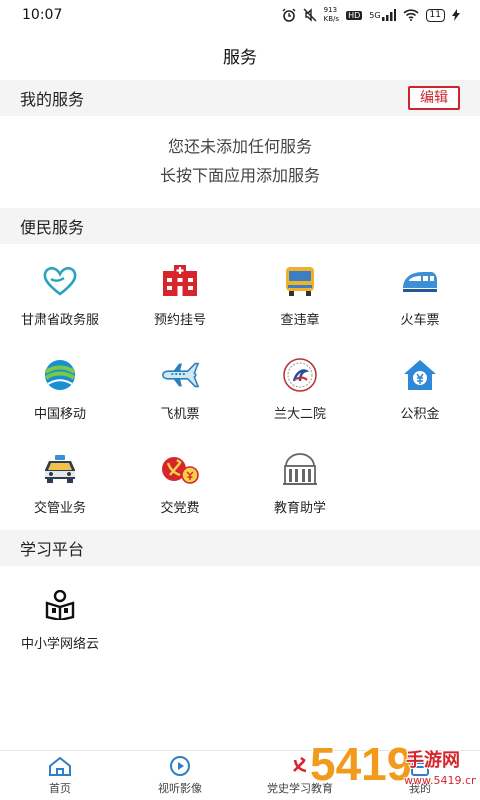  What do you see at coordinates (456, 15) in the screenshot?
I see `charging-icon` at bounding box center [456, 15].